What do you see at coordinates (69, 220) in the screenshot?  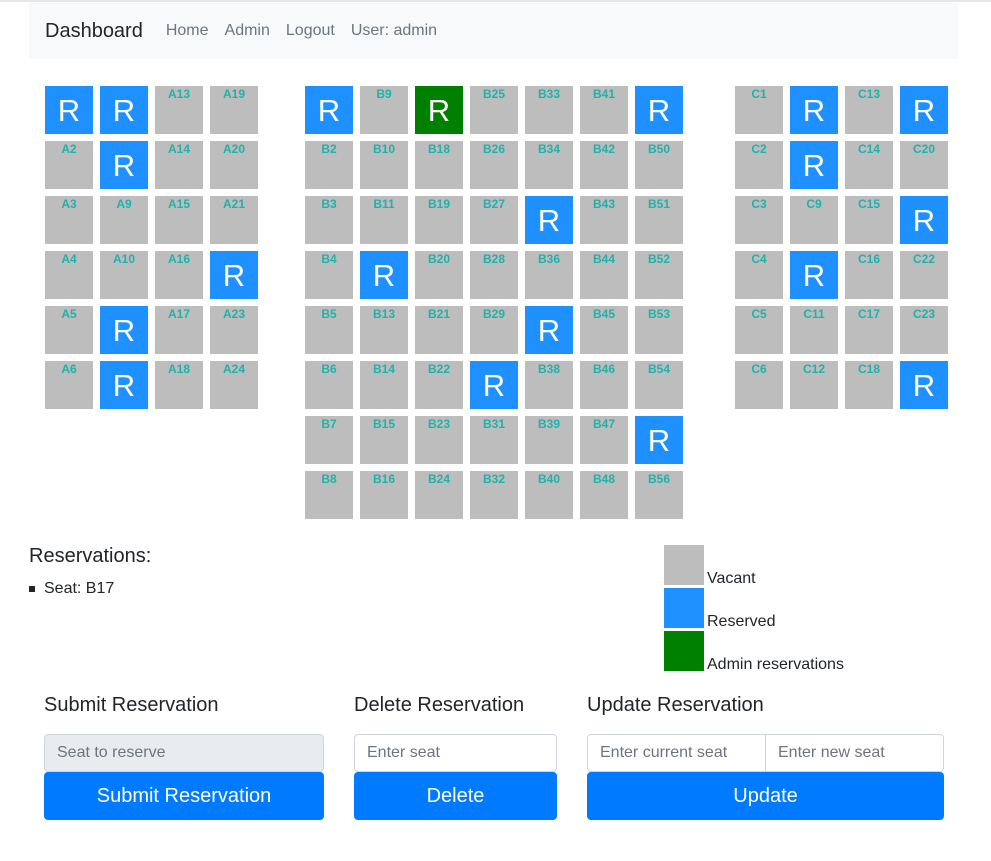 I see `seat-a3: A3` at bounding box center [69, 220].